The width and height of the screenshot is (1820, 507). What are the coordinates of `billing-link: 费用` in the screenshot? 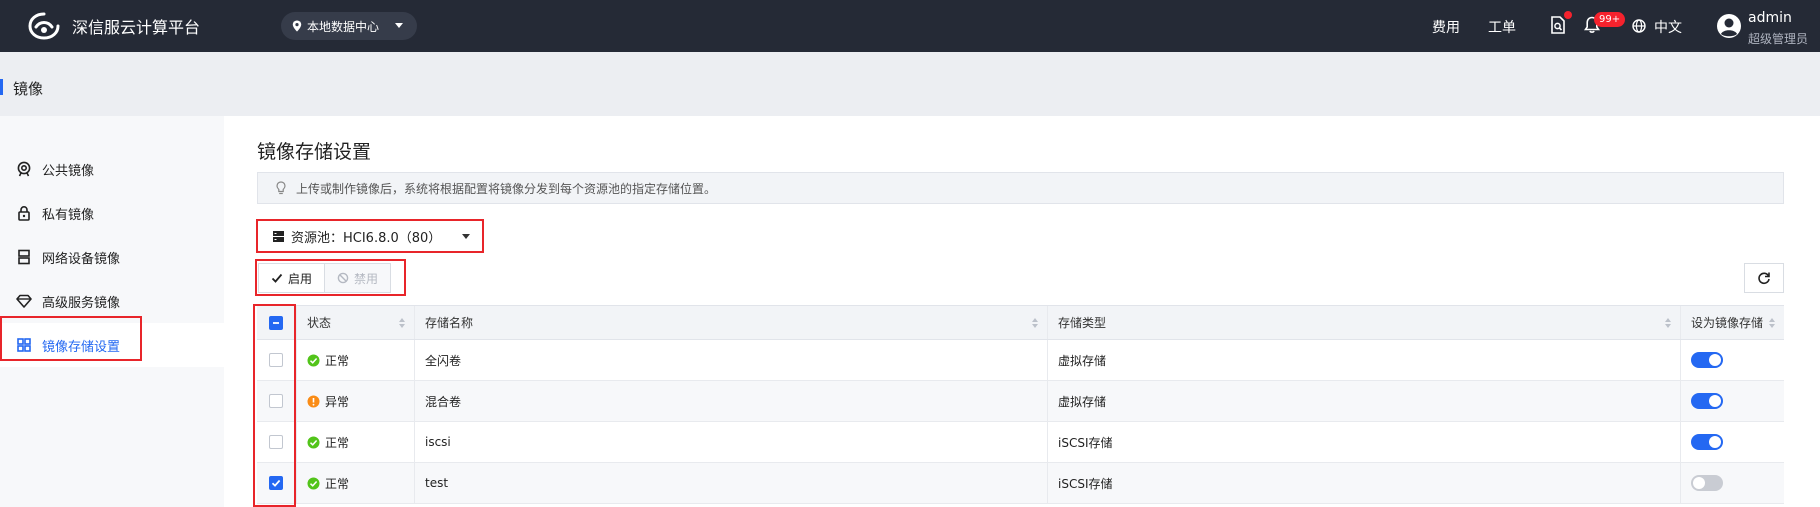 It's located at (1446, 27).